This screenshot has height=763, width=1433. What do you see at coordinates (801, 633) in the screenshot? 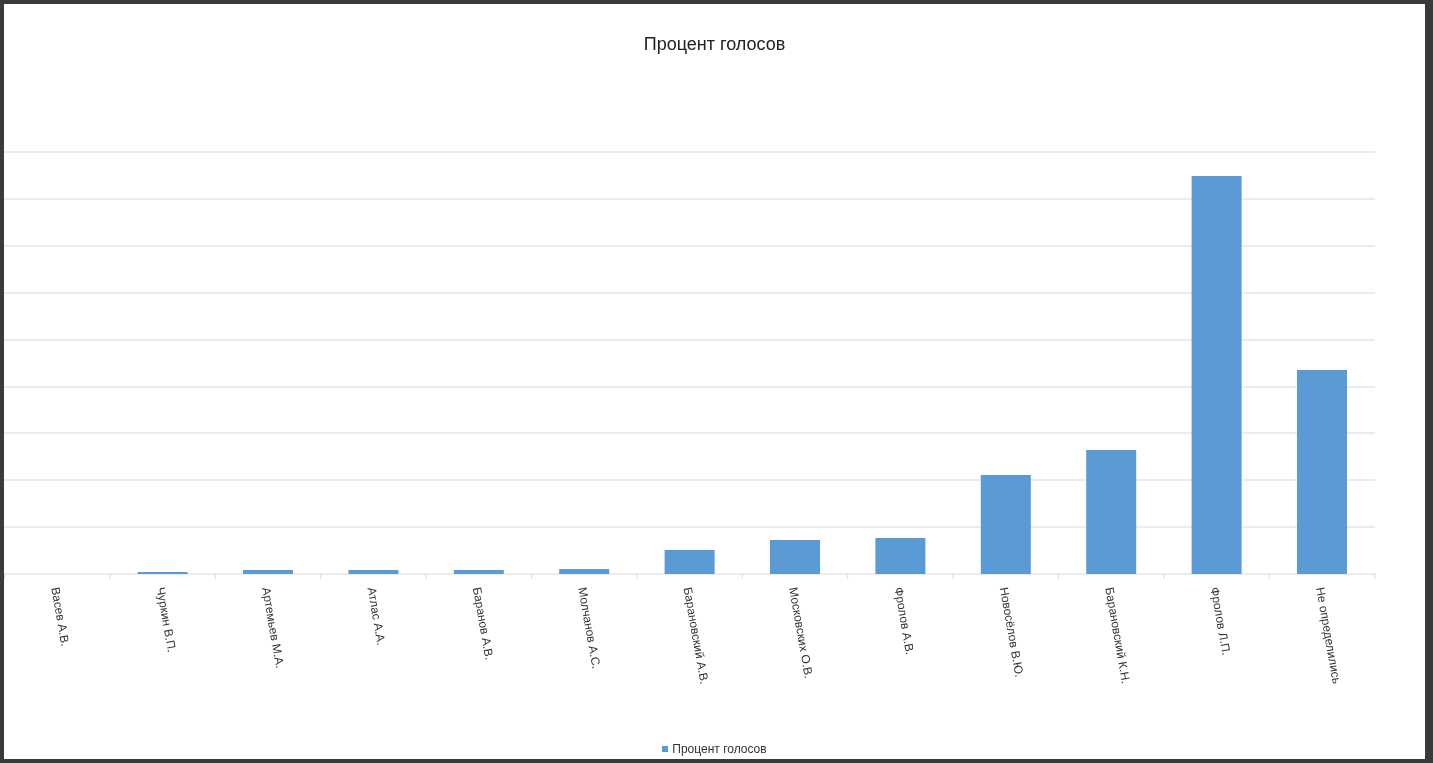
I see `category-label: Московских О.В.` at bounding box center [801, 633].